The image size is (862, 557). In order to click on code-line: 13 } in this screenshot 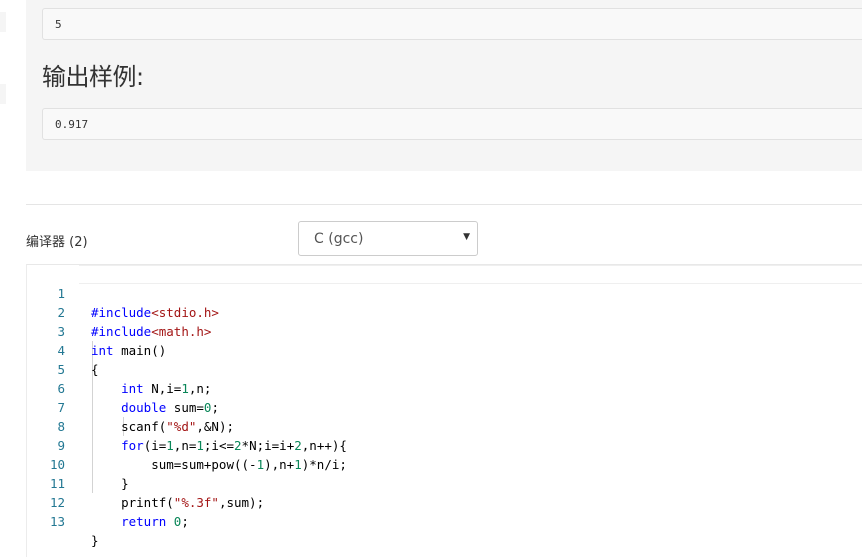, I will do `click(444, 520)`.